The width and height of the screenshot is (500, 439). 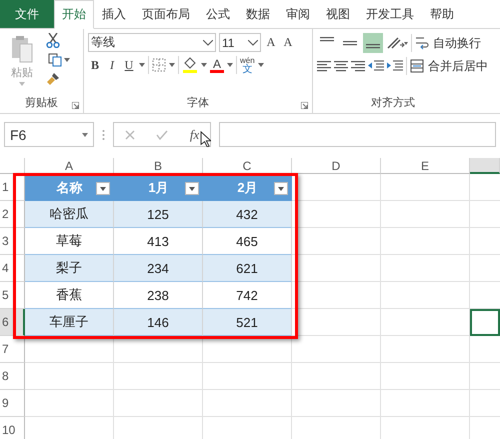 I want to click on mouse-pointer-icon, so click(x=205, y=139).